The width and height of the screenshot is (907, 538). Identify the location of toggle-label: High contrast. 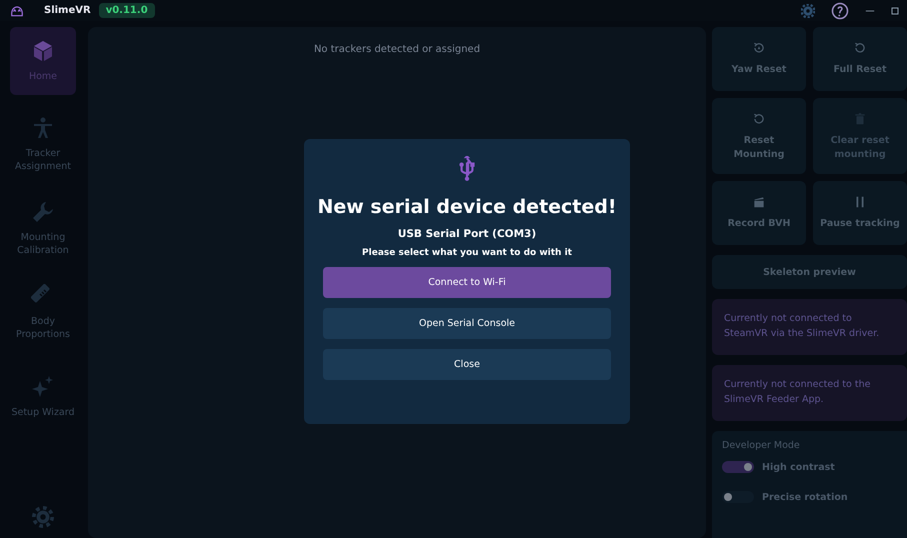
(798, 467).